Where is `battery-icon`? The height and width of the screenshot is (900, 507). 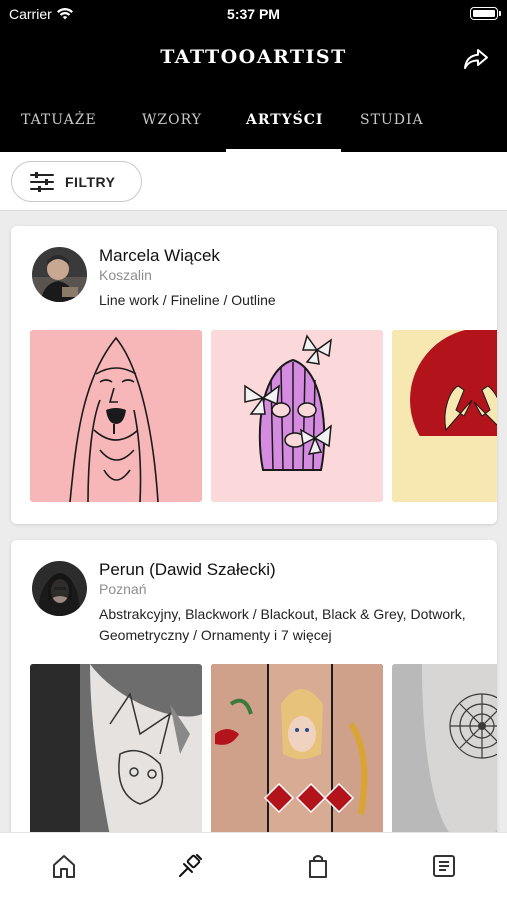
battery-icon is located at coordinates (485, 13).